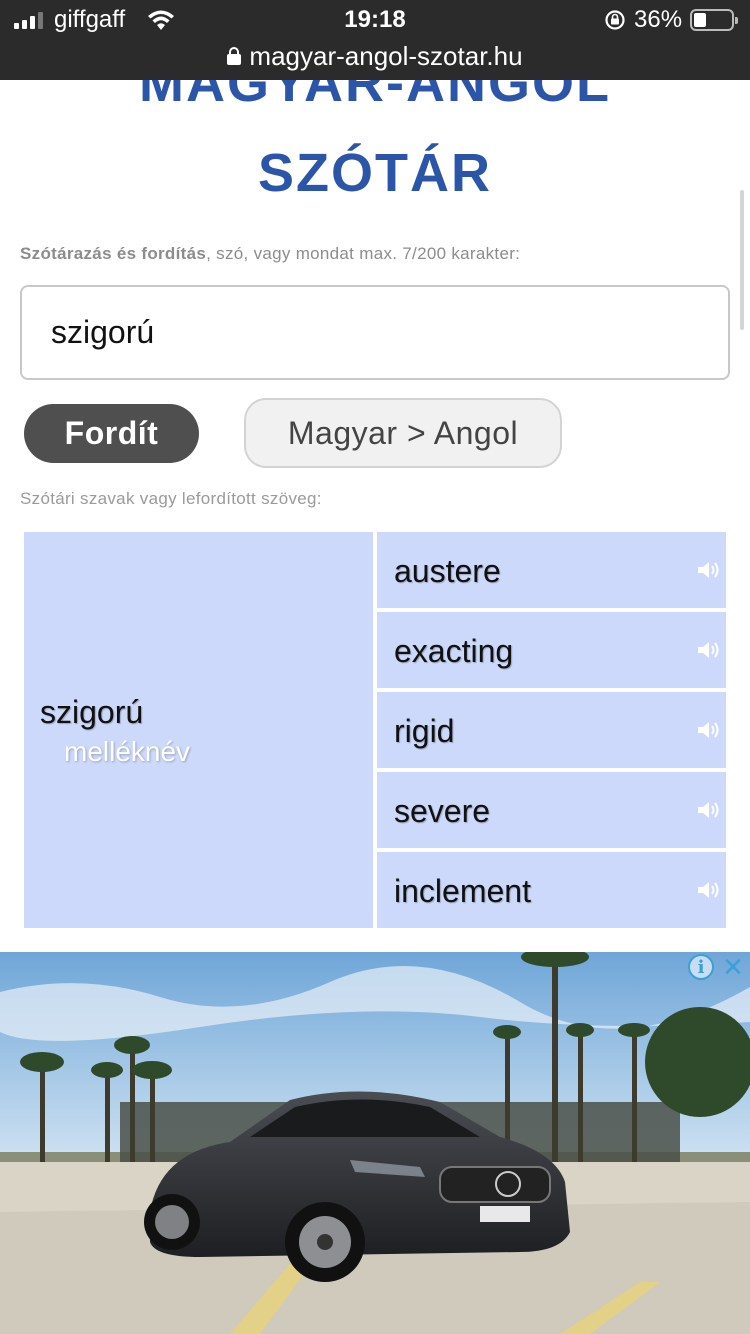  Describe the element at coordinates (424, 731) in the screenshot. I see `translation-word: rigid` at that location.